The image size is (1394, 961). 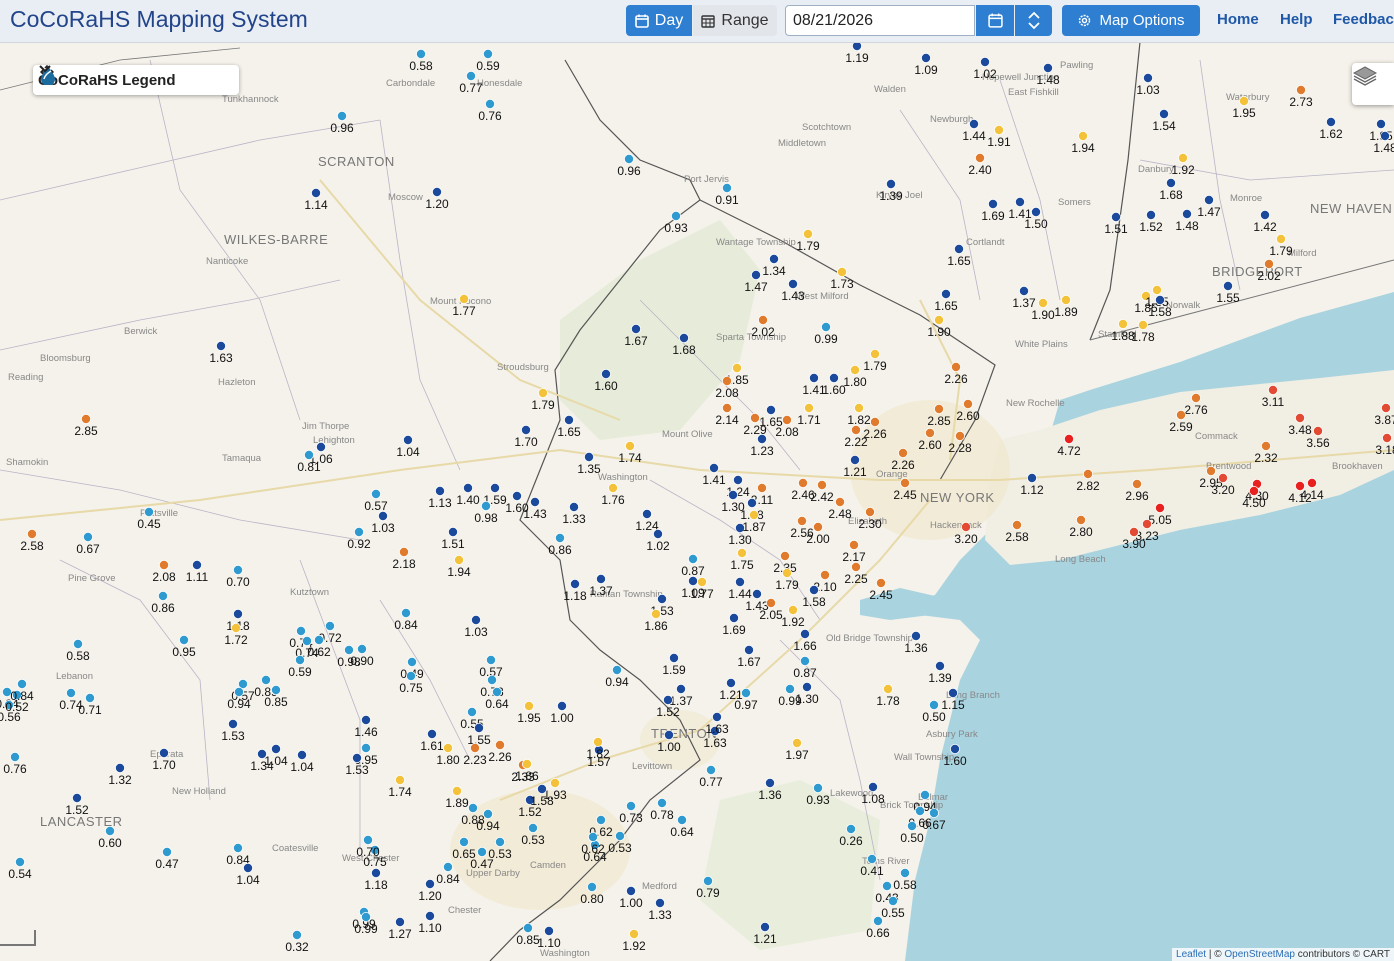 What do you see at coordinates (762, 445) in the screenshot?
I see `station-marker: 1.23` at bounding box center [762, 445].